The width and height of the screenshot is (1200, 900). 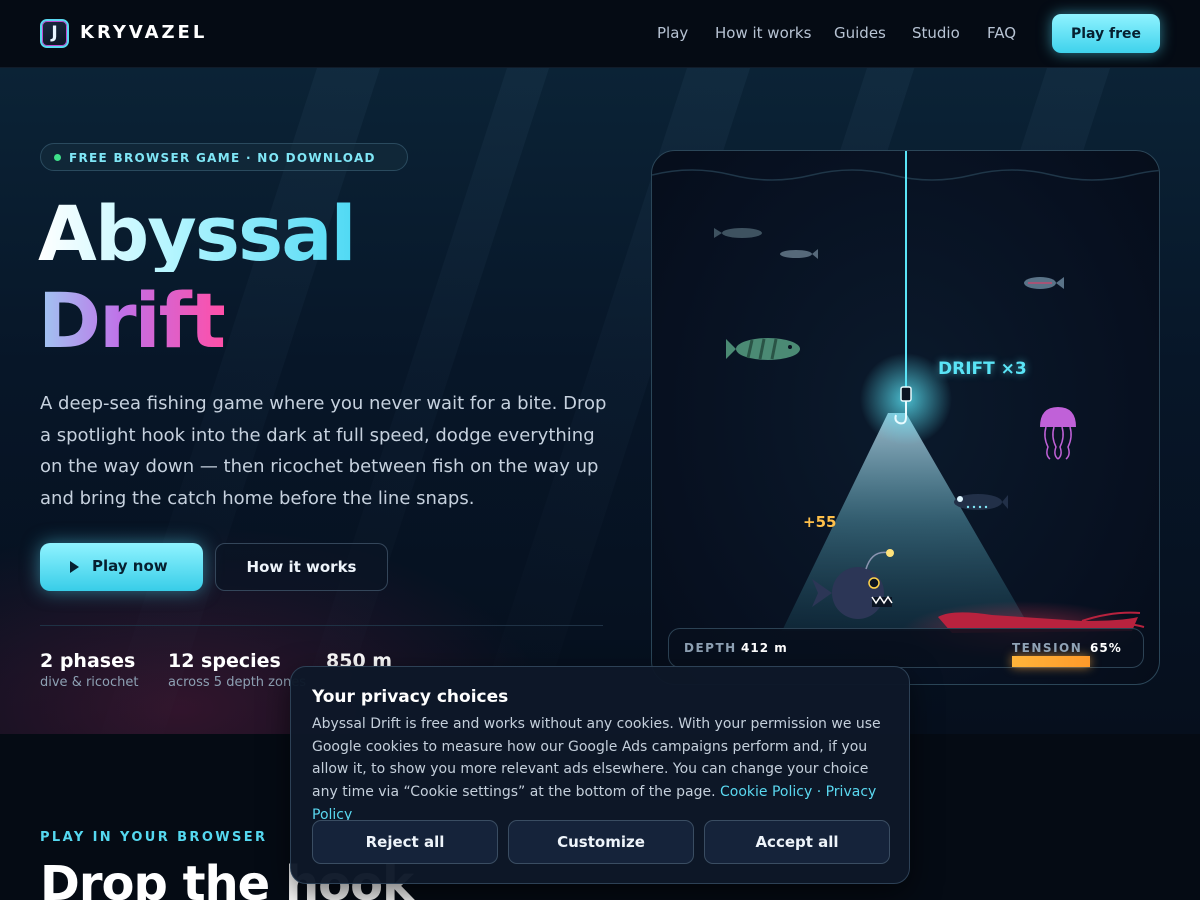 What do you see at coordinates (130, 566) in the screenshot?
I see `play-now-label: Play now` at bounding box center [130, 566].